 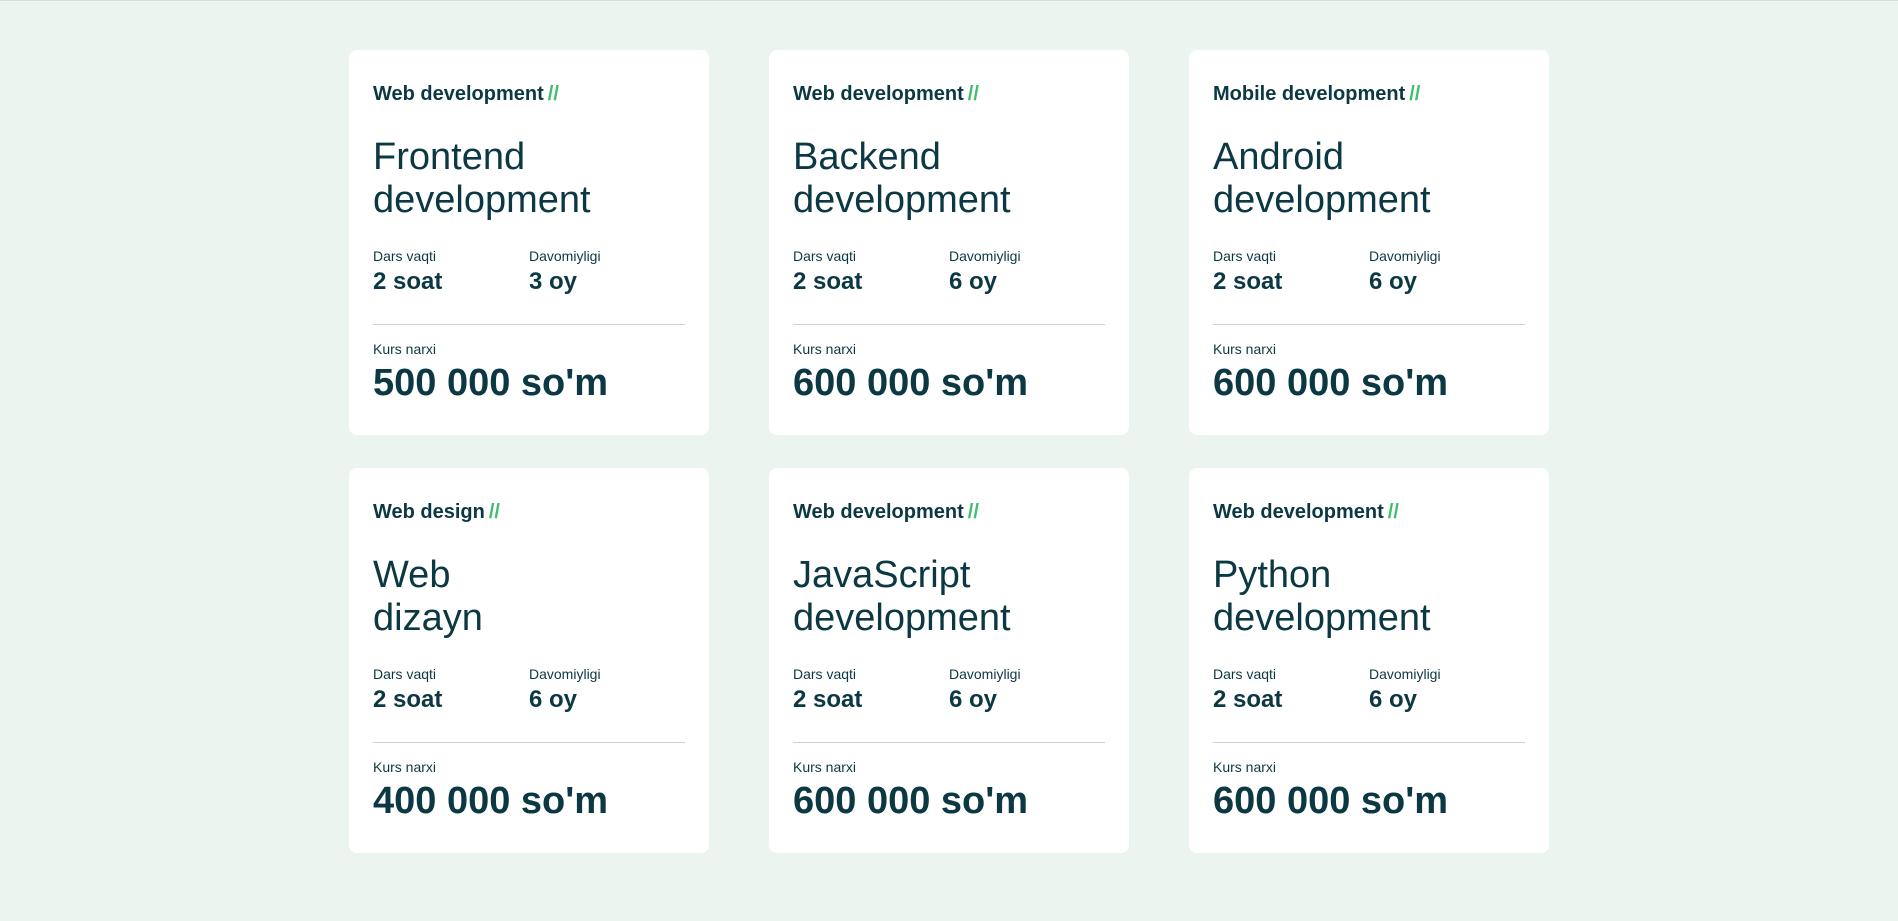 I want to click on course-title: Android development, so click(x=1322, y=178).